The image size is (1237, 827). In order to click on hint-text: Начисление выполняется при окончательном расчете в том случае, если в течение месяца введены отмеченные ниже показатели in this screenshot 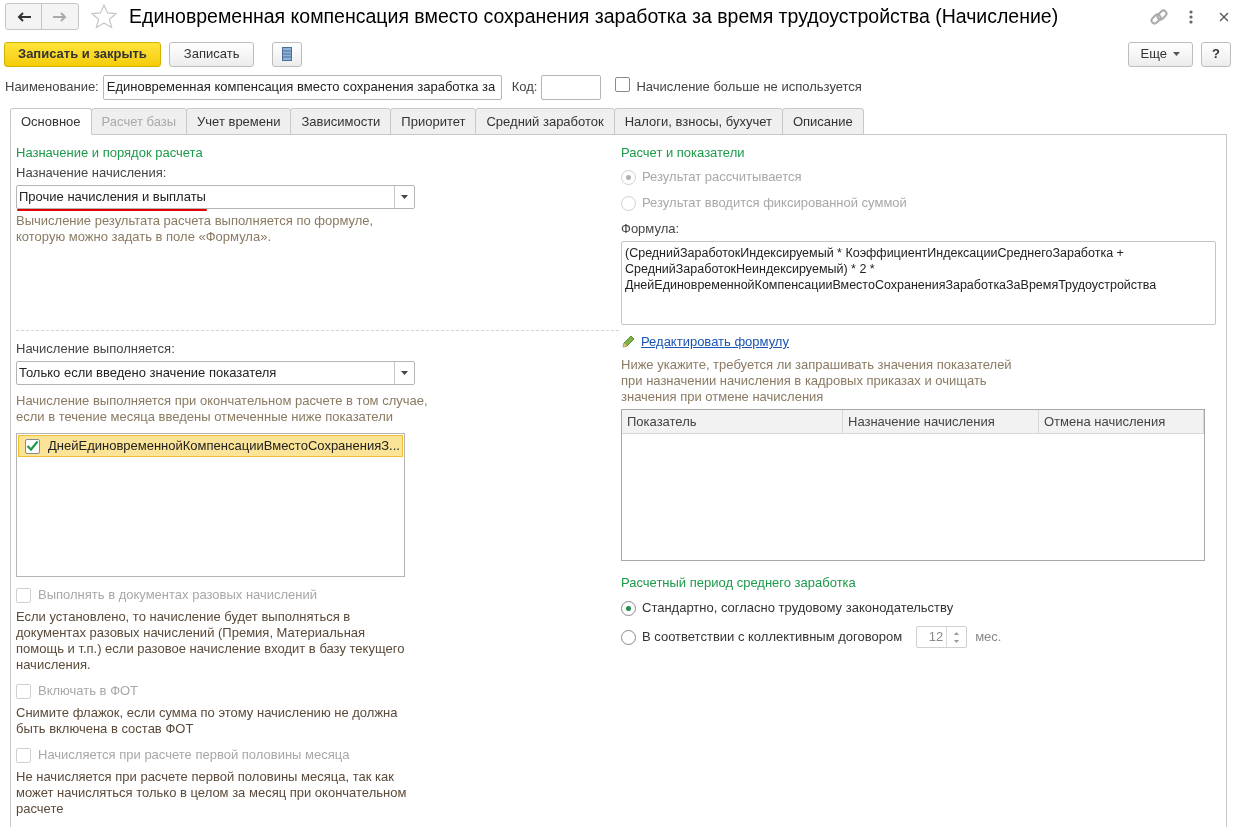, I will do `click(222, 409)`.